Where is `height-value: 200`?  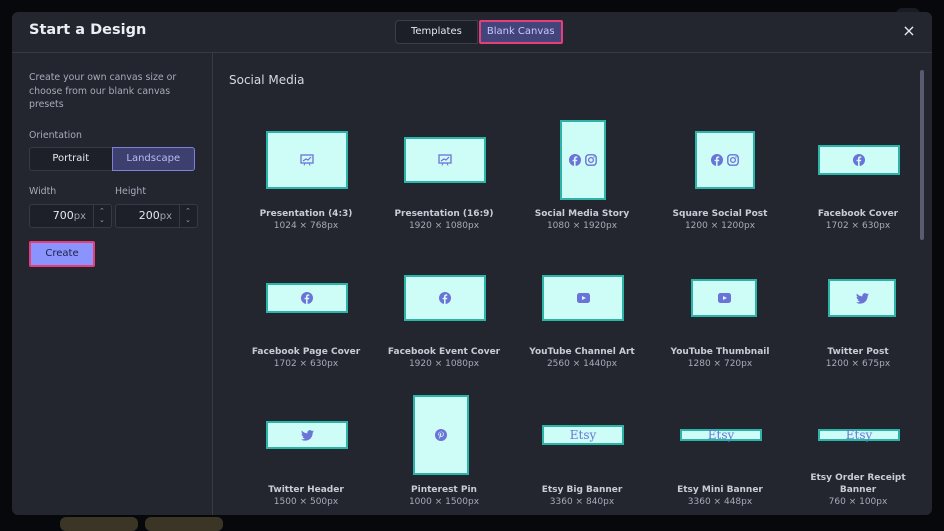
height-value: 200 is located at coordinates (149, 215).